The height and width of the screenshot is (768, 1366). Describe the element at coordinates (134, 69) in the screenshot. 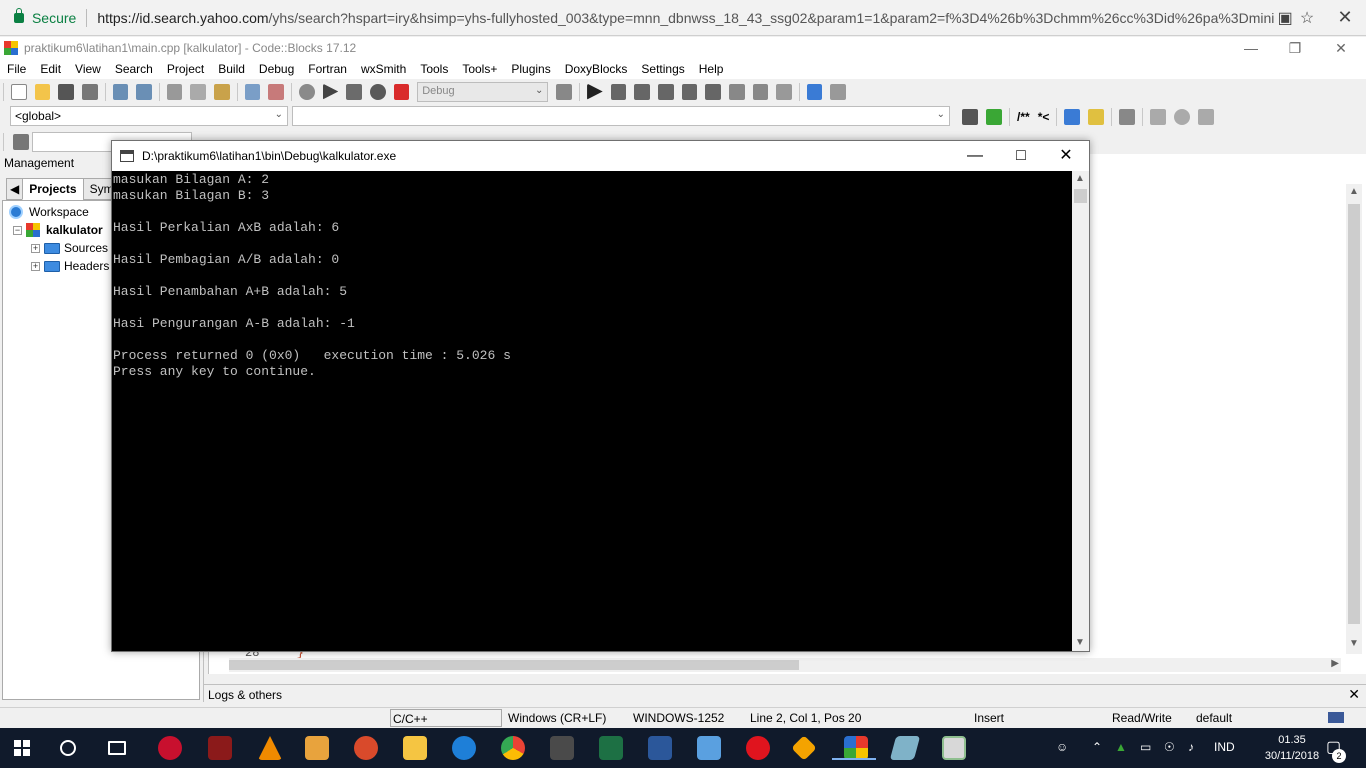

I see `menu-search: Search` at that location.